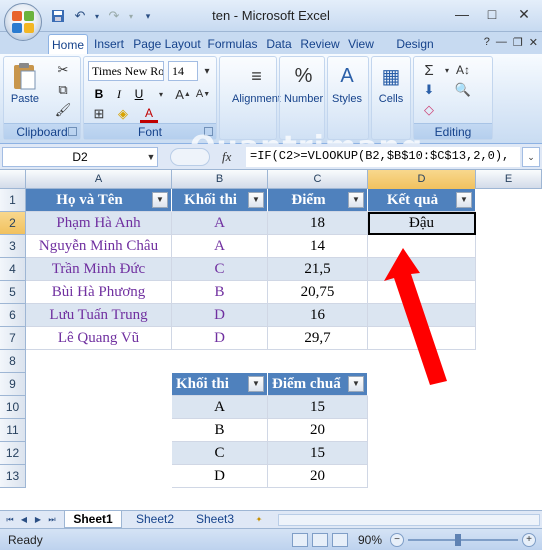 The height and width of the screenshot is (550, 542). Describe the element at coordinates (99, 94) in the screenshot. I see `bold-button: B` at that location.